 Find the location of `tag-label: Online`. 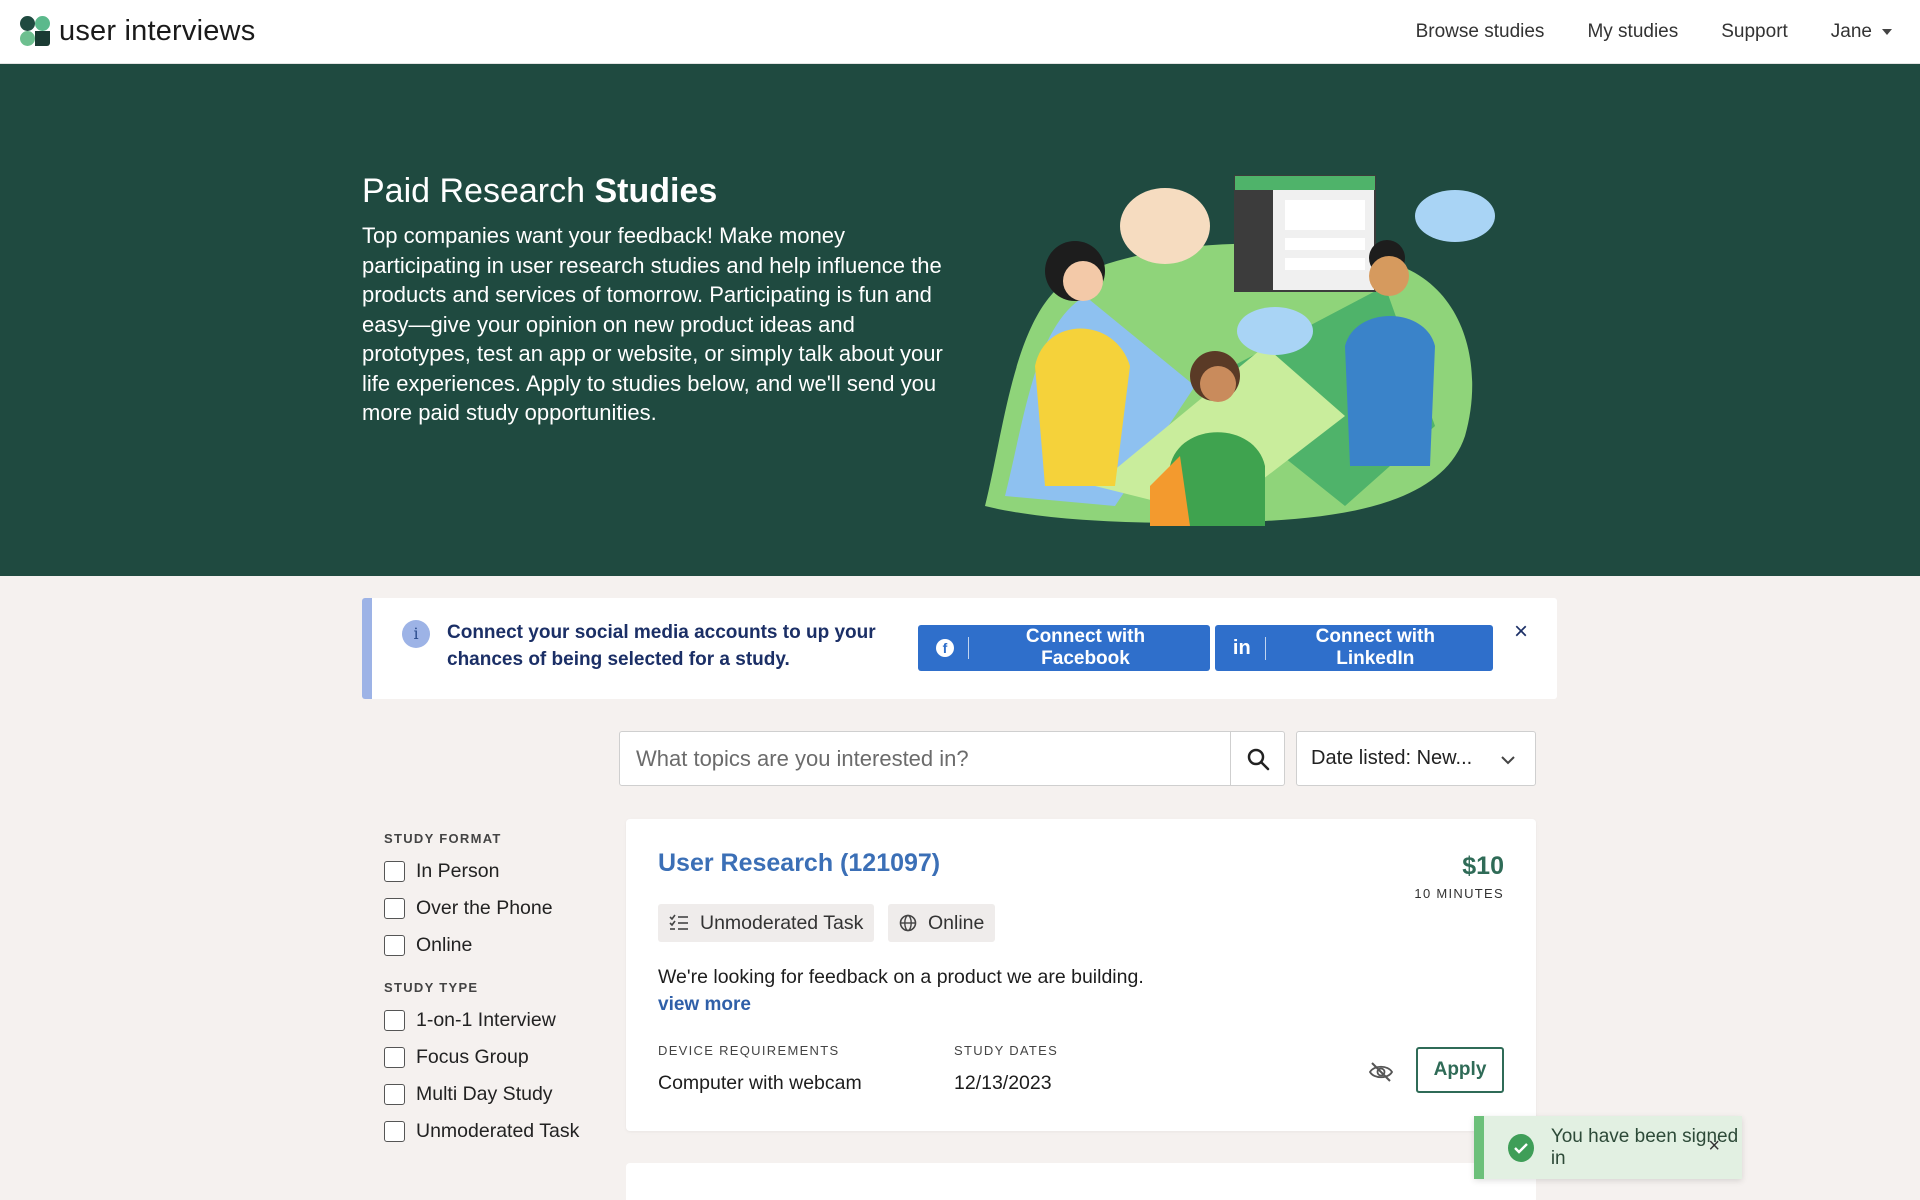

tag-label: Online is located at coordinates (956, 922).